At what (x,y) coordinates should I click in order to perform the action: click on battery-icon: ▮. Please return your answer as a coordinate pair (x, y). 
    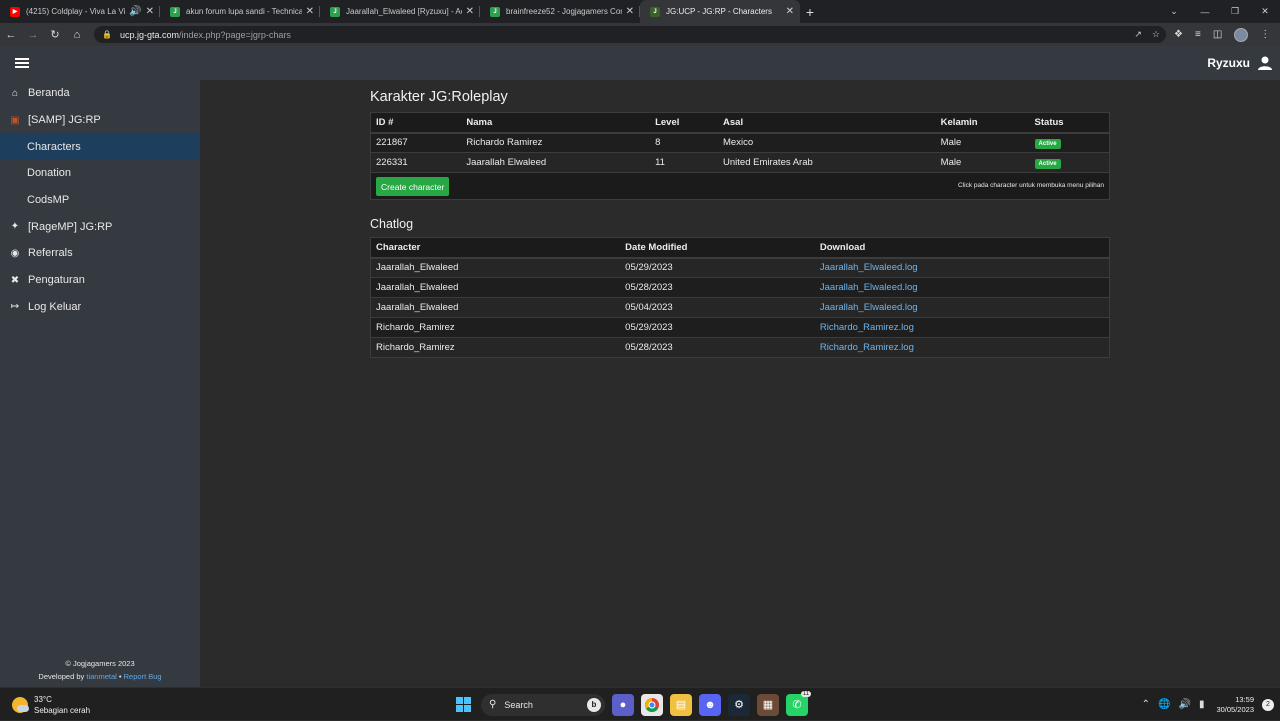
    Looking at the image, I should click on (1202, 704).